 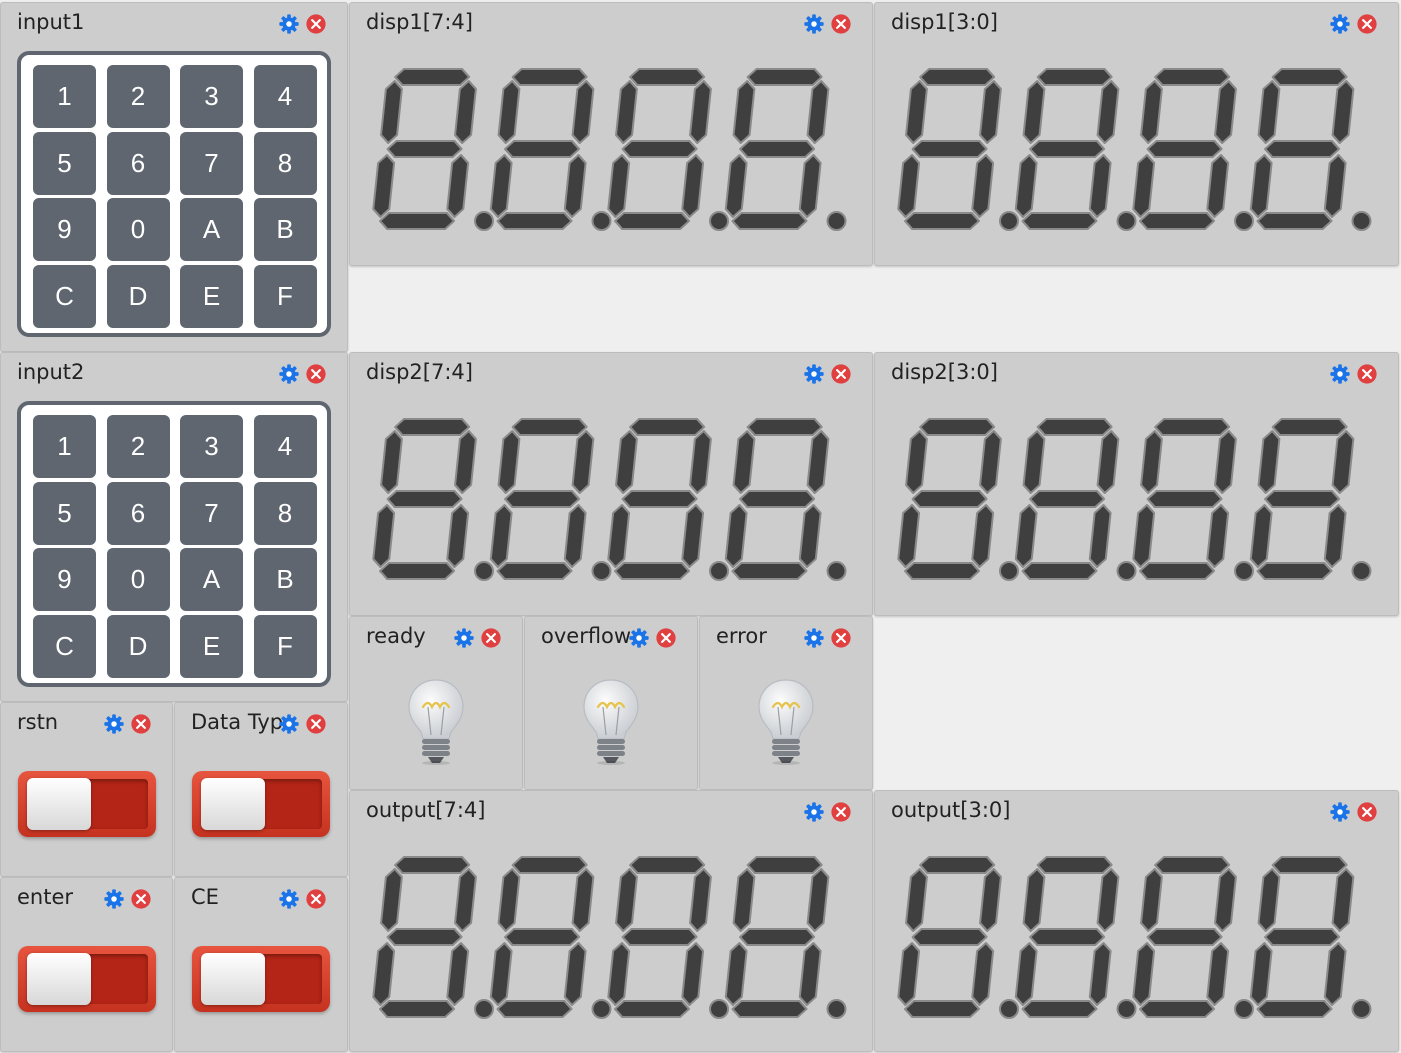 What do you see at coordinates (1026, 974) in the screenshot?
I see `segment-e` at bounding box center [1026, 974].